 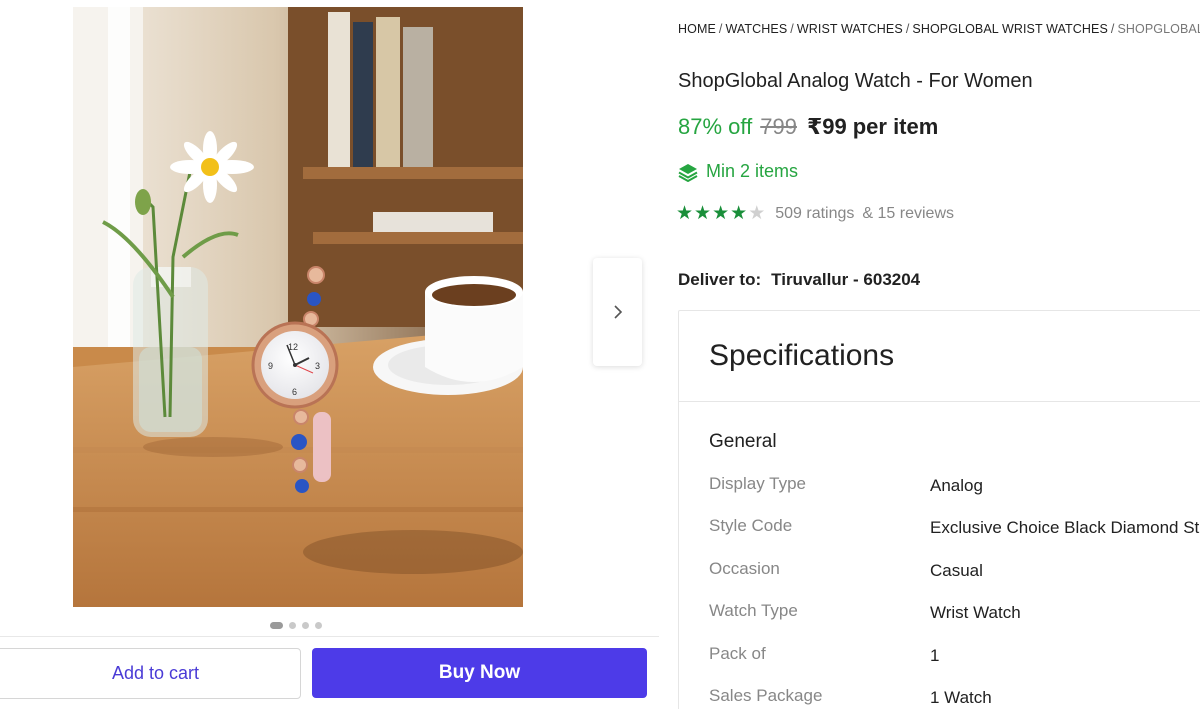 I want to click on discount-percent: 87% off, so click(x=715, y=126).